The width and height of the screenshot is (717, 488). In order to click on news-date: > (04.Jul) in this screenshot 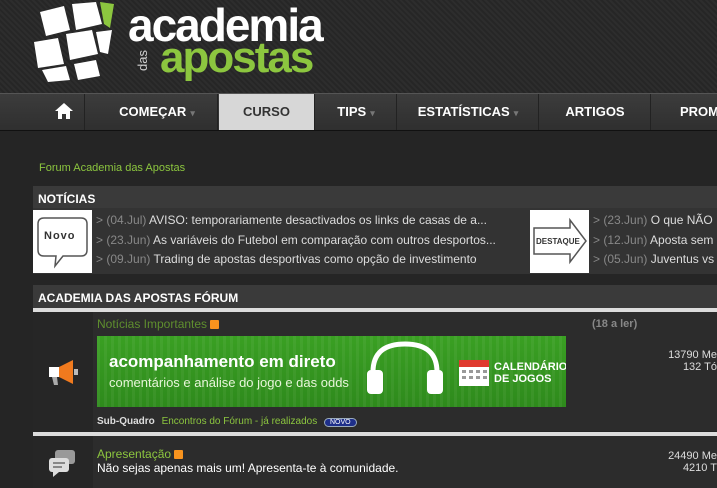, I will do `click(121, 220)`.